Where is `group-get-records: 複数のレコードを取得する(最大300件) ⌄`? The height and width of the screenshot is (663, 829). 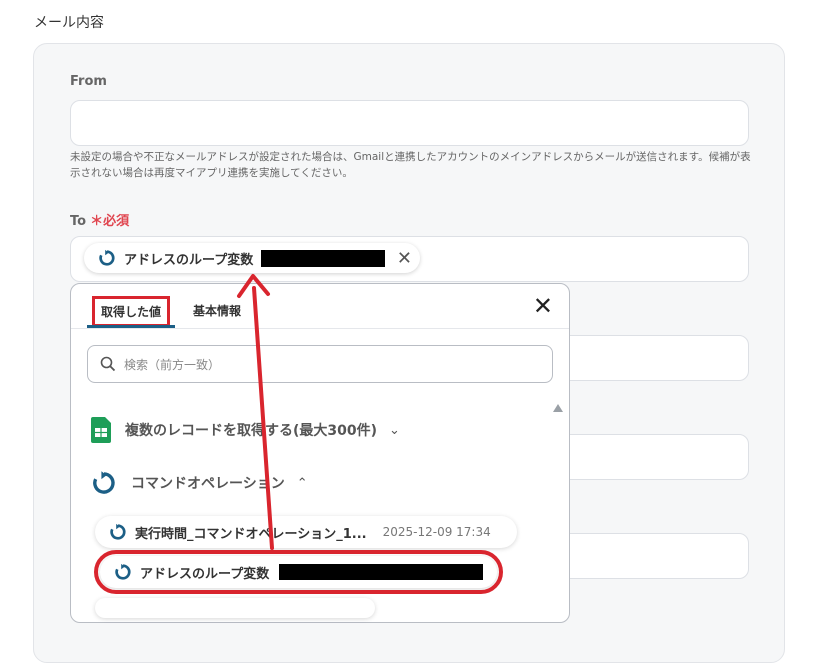 group-get-records: 複数のレコードを取得する(最大300件) ⌄ is located at coordinates (245, 430).